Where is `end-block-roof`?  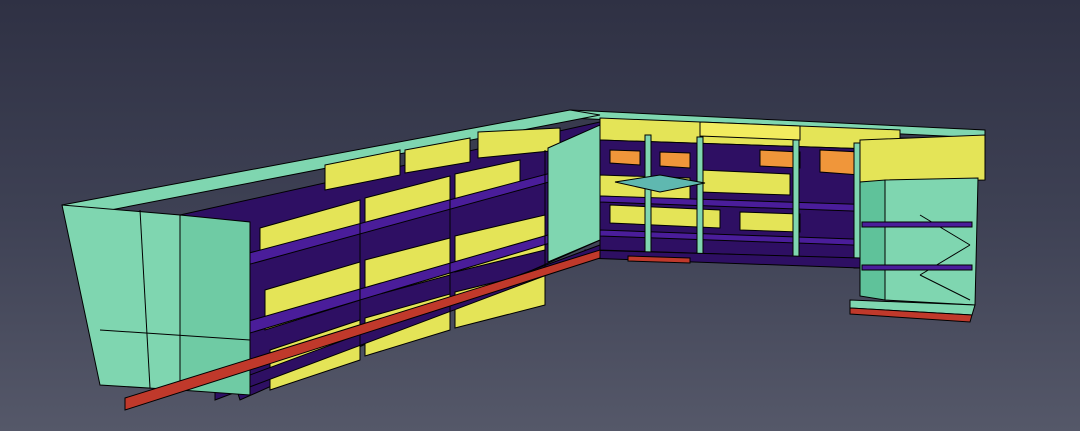
end-block-roof is located at coordinates (922, 158).